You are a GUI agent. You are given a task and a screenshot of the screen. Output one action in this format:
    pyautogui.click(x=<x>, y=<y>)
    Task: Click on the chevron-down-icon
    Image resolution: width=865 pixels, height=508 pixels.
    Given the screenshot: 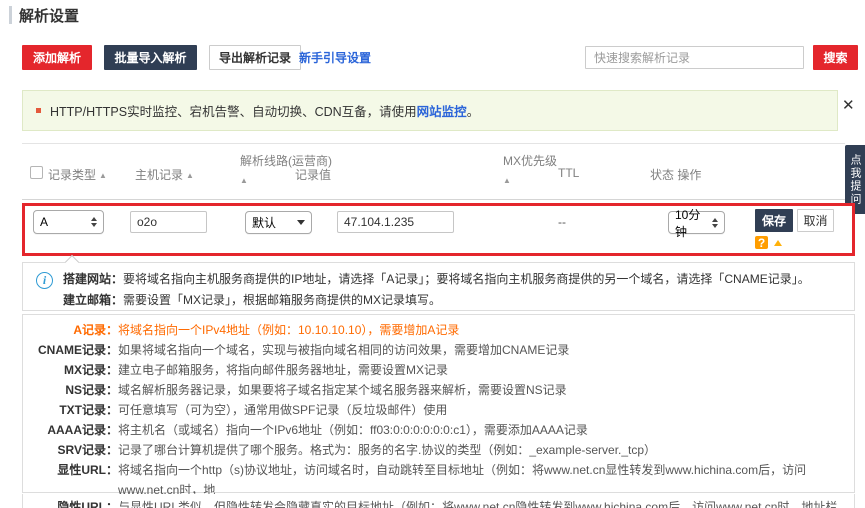 What is the action you would take?
    pyautogui.click(x=301, y=222)
    